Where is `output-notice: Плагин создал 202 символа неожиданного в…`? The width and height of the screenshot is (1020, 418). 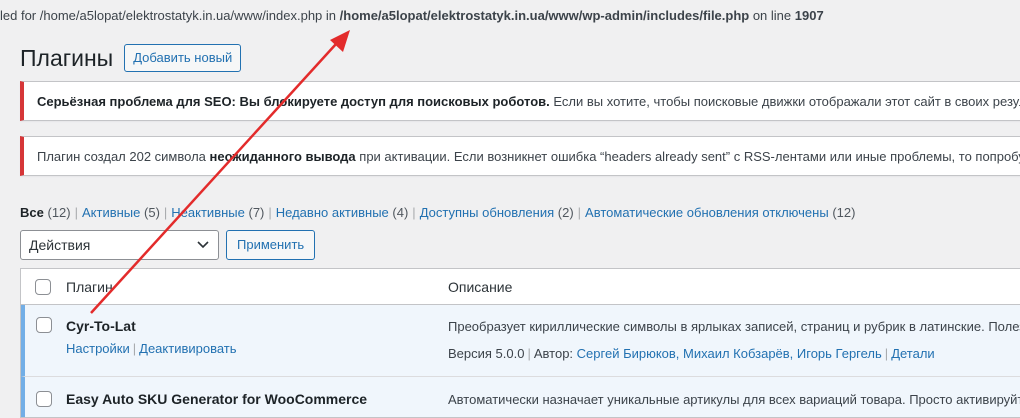 output-notice: Плагин создал 202 символа неожиданного в… is located at coordinates (520, 156).